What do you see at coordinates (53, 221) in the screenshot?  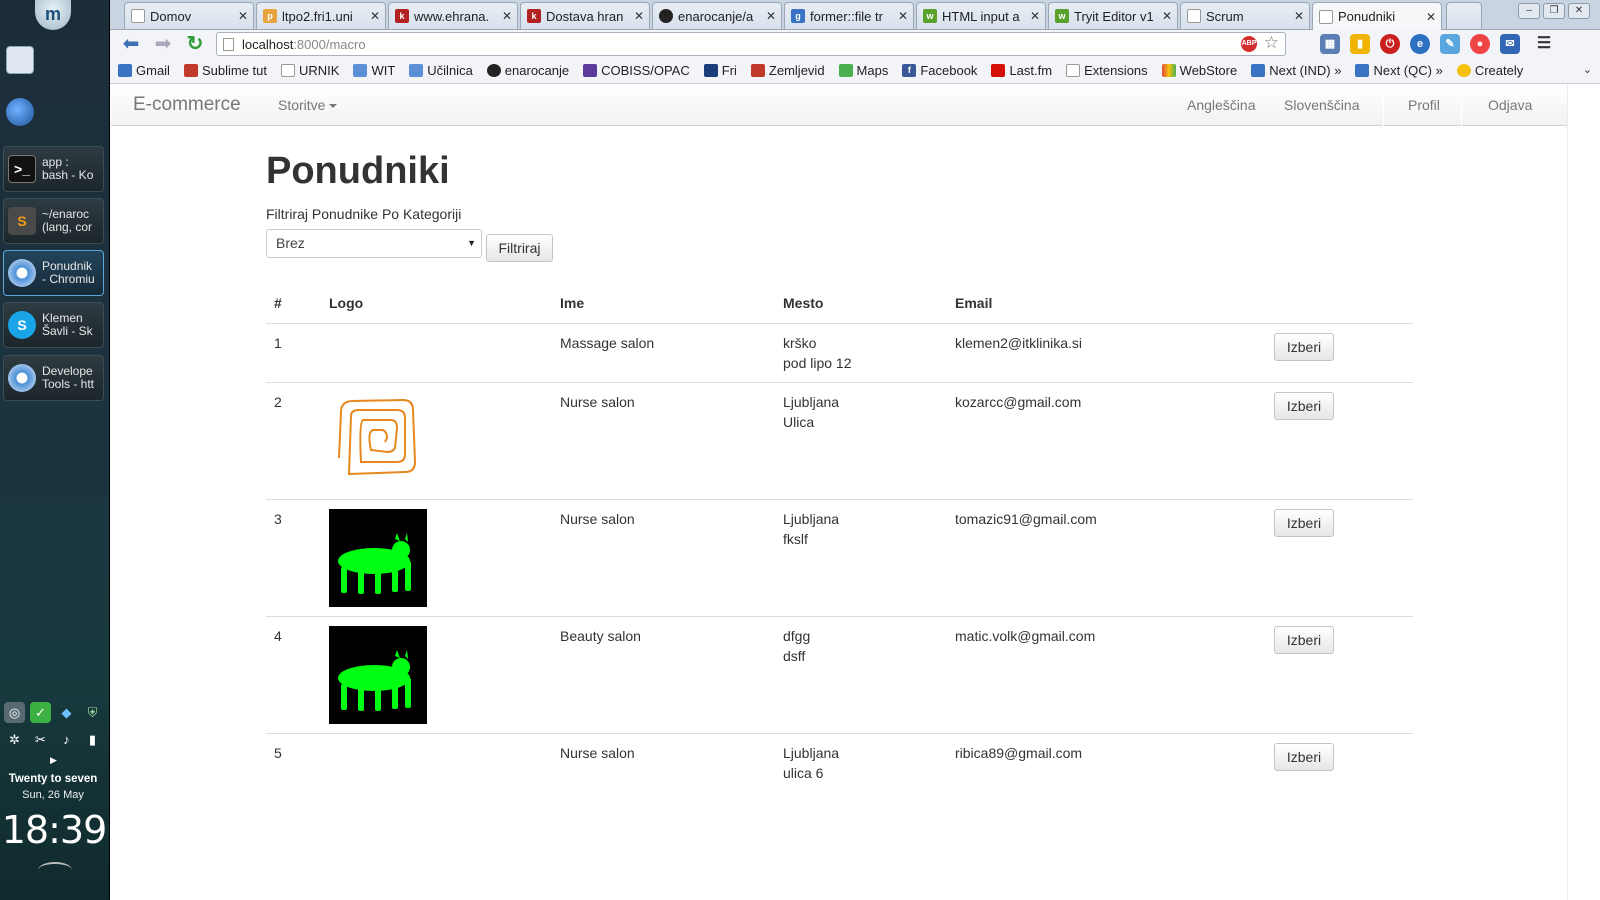 I see `task-sublime: S ~/enaroc (lang, cor` at bounding box center [53, 221].